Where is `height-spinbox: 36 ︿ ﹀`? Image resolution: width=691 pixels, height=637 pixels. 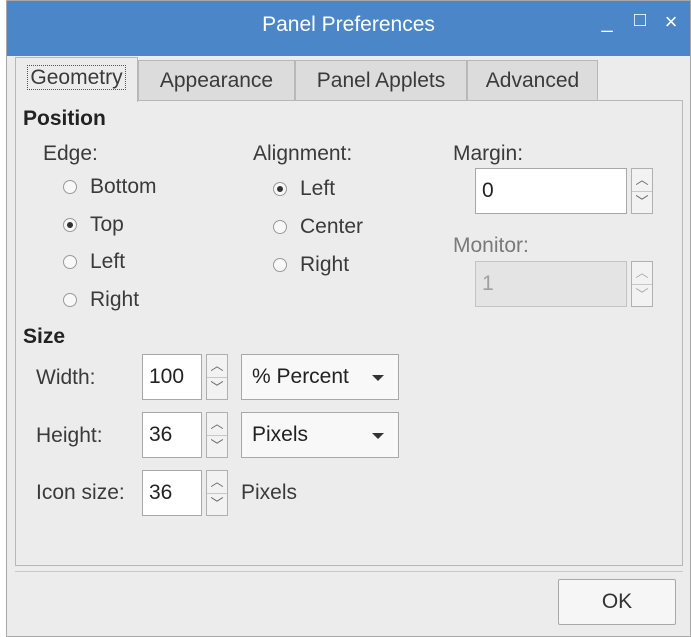
height-spinbox: 36 ︿ ﹀ is located at coordinates (185, 435).